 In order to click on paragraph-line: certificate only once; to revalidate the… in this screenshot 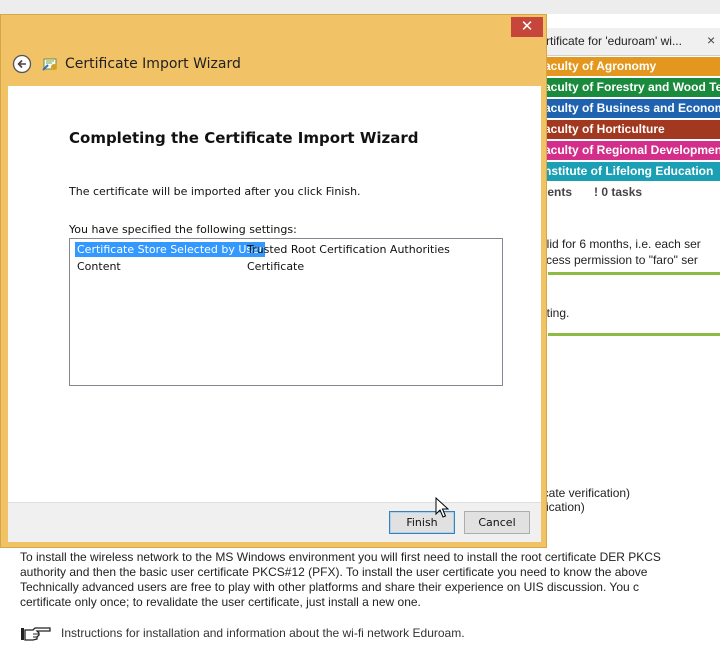, I will do `click(220, 602)`.